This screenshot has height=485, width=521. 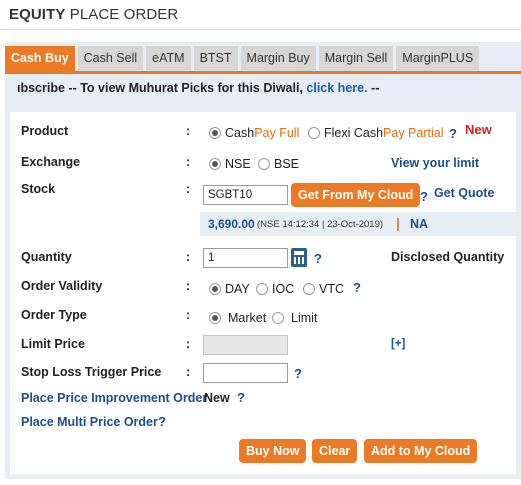 What do you see at coordinates (453, 133) in the screenshot?
I see `product-help-icon: ?` at bounding box center [453, 133].